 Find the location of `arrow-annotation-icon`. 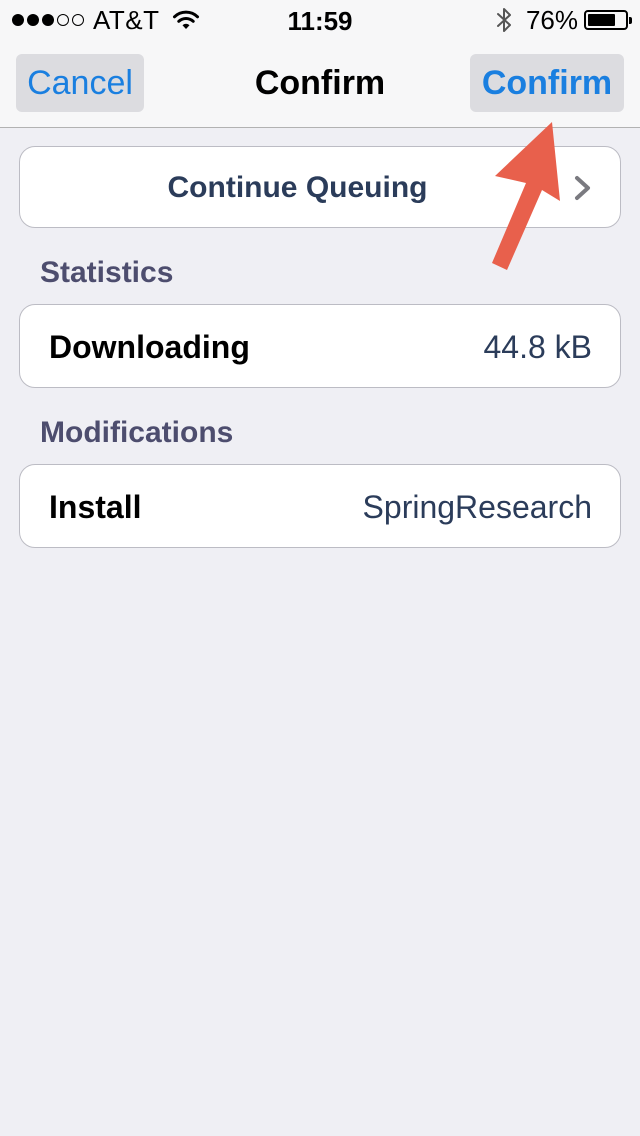

arrow-annotation-icon is located at coordinates (526, 196).